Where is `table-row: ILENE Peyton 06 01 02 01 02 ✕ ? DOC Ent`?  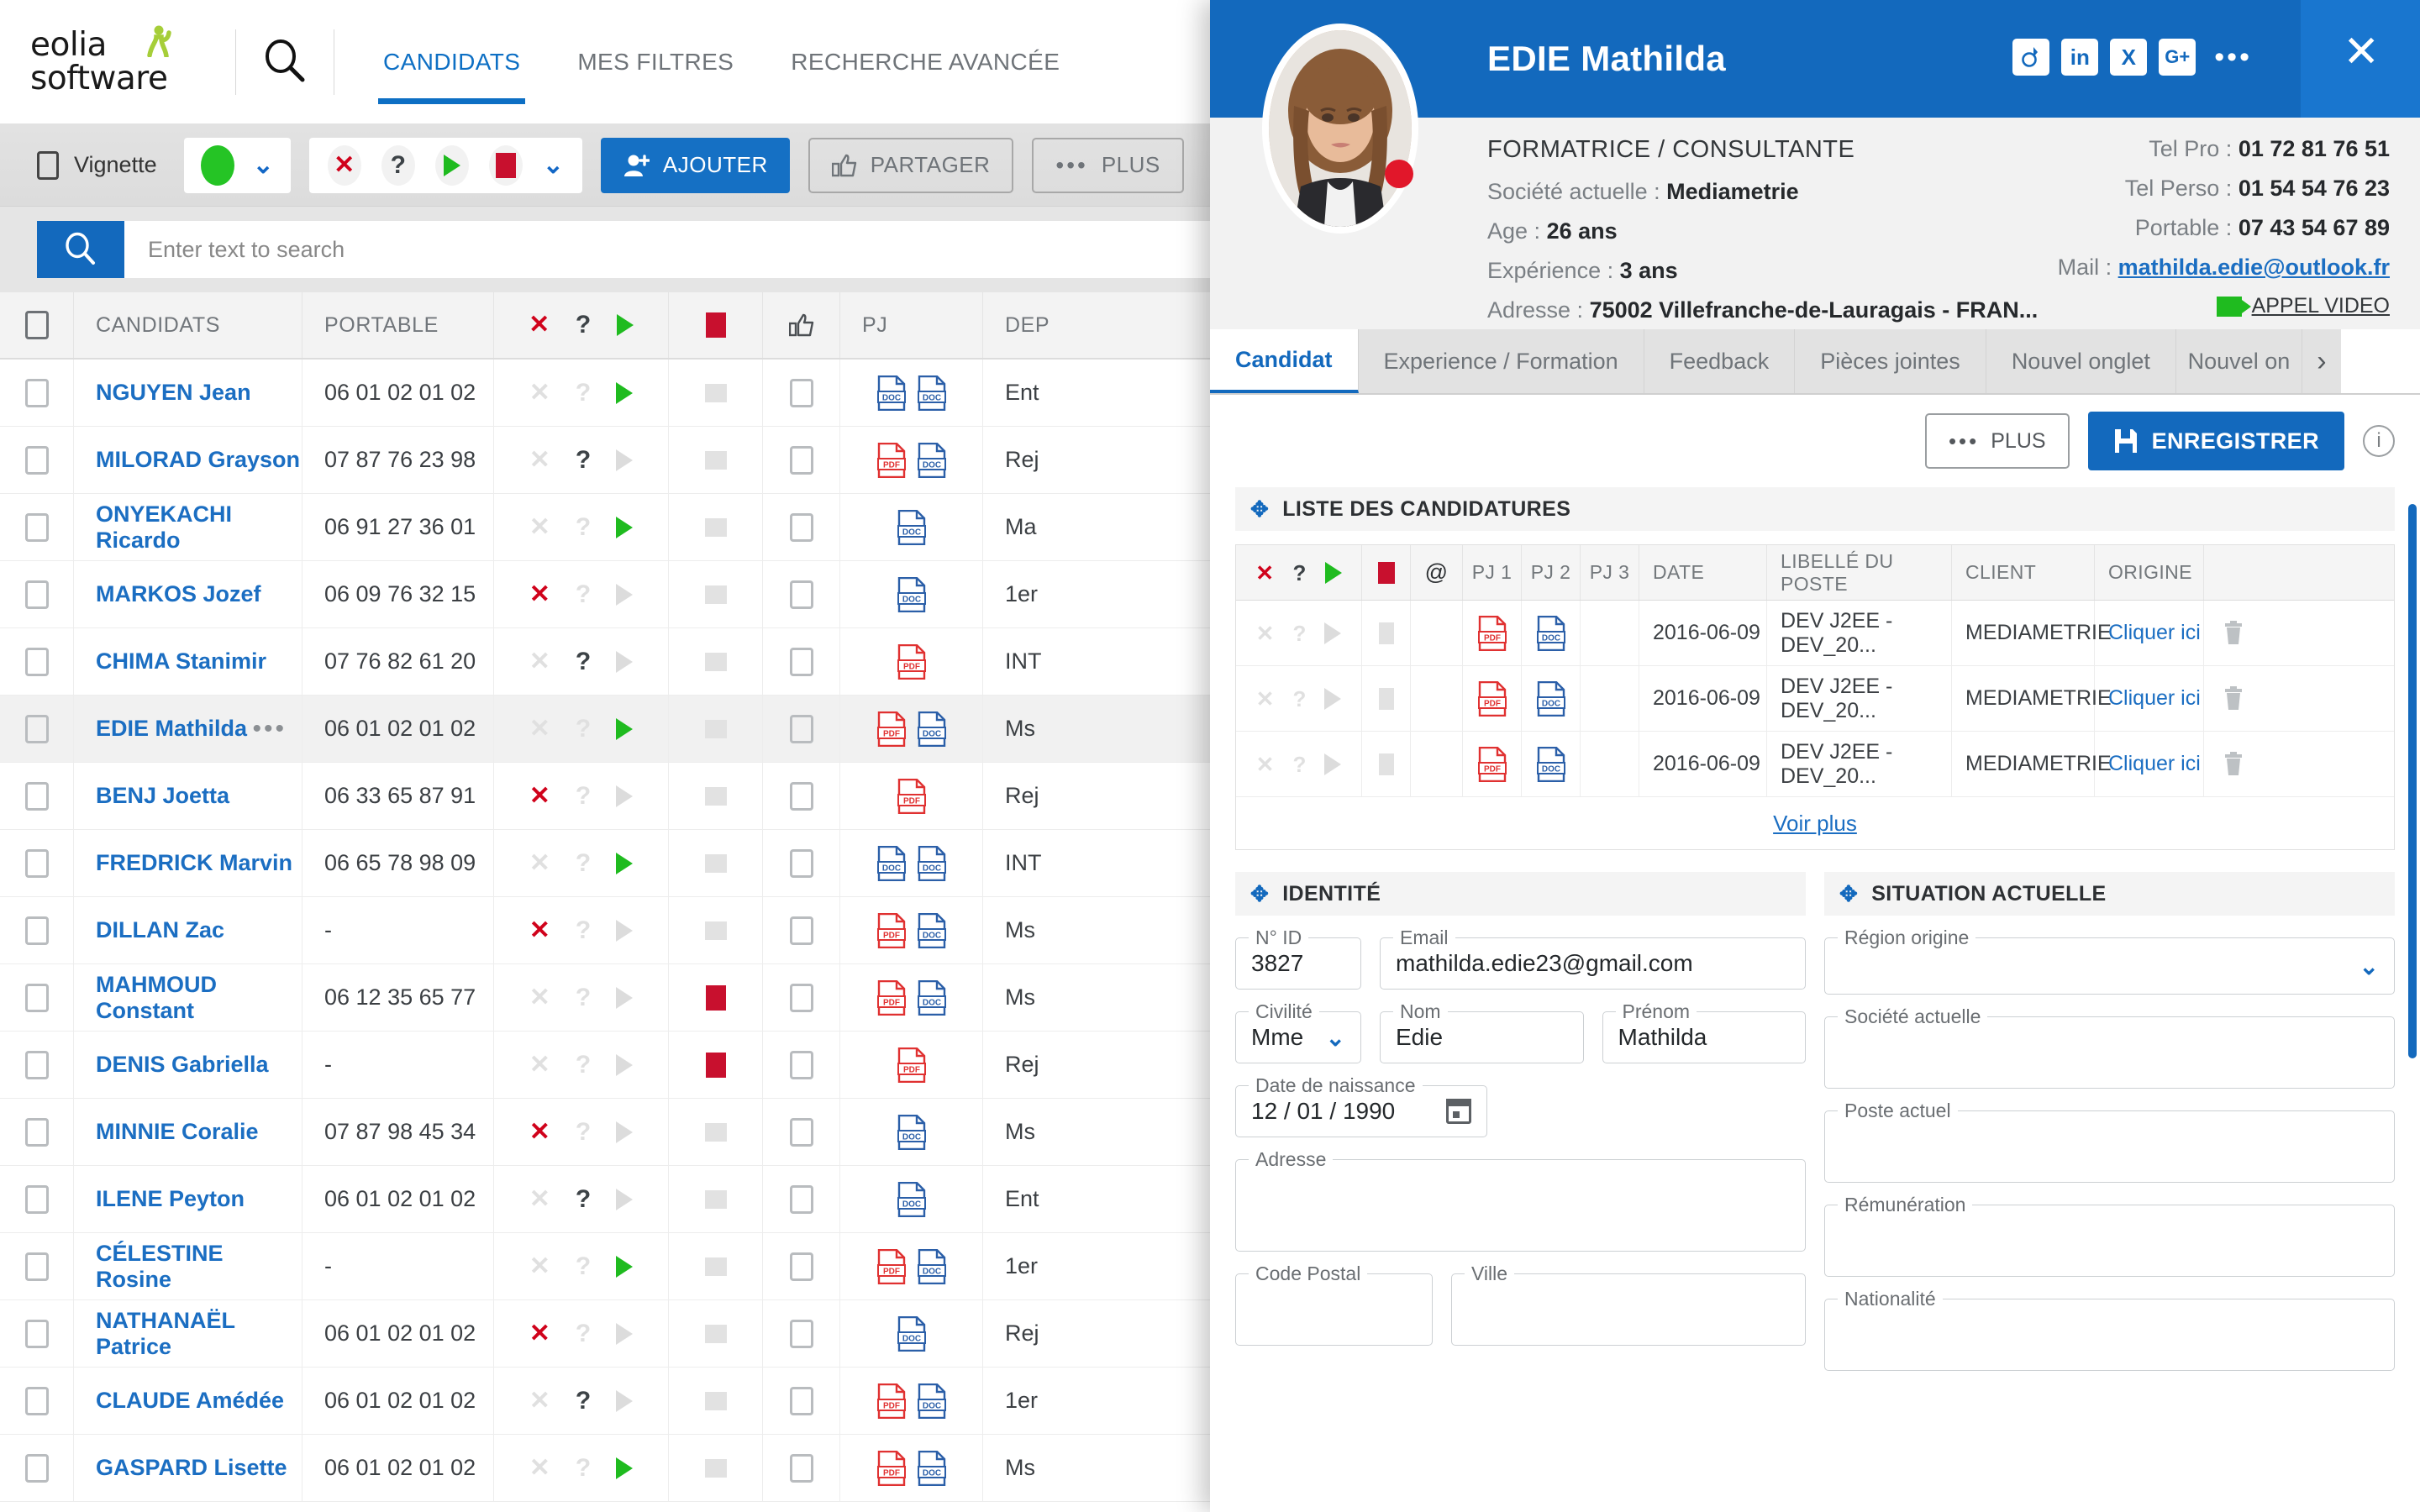 table-row: ILENE Peyton 06 01 02 01 02 ✕ ? DOC Ent is located at coordinates (605, 1199).